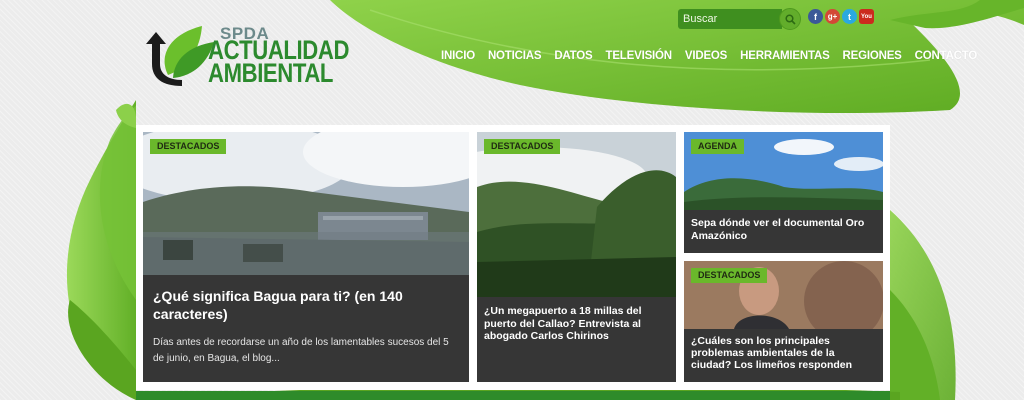 The image size is (1024, 400). Describe the element at coordinates (866, 16) in the screenshot. I see `youtube-icon: You` at that location.